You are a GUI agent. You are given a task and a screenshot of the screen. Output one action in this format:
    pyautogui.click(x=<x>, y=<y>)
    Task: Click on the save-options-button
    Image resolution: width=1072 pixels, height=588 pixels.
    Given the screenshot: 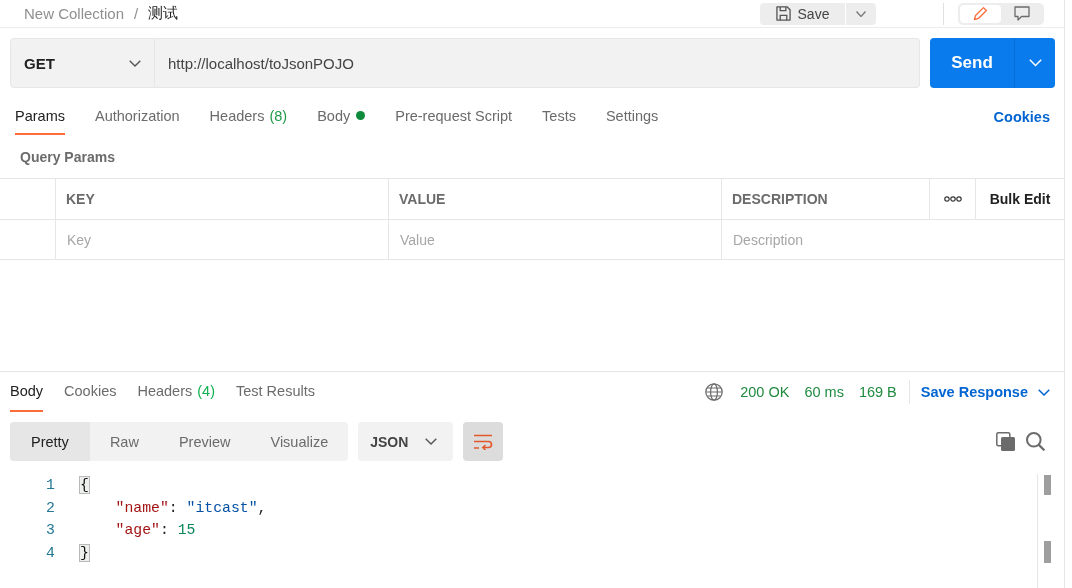 What is the action you would take?
    pyautogui.click(x=861, y=13)
    